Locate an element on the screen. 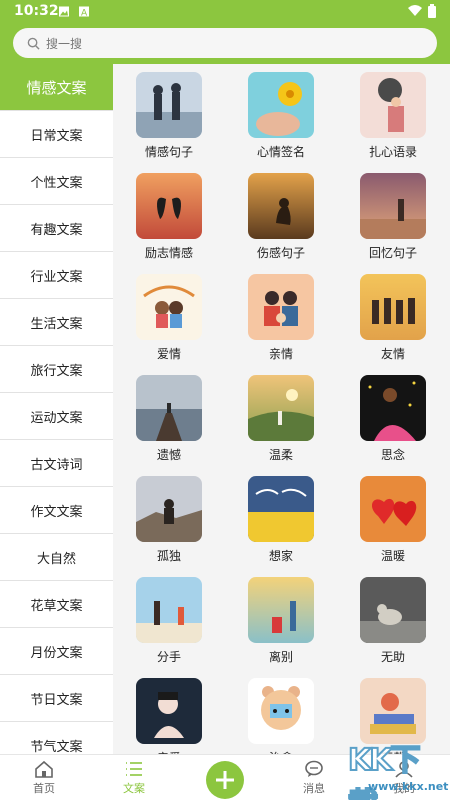 This screenshot has width=450, height=800. sidebar-item-travel: 旅行文案 is located at coordinates (56, 369).